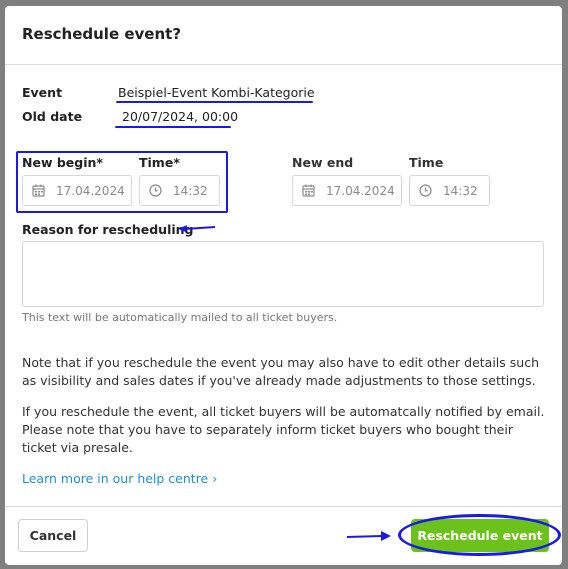 The height and width of the screenshot is (569, 568). Describe the element at coordinates (180, 116) in the screenshot. I see `old-date-value: 20/07/2024, 00:00` at that location.